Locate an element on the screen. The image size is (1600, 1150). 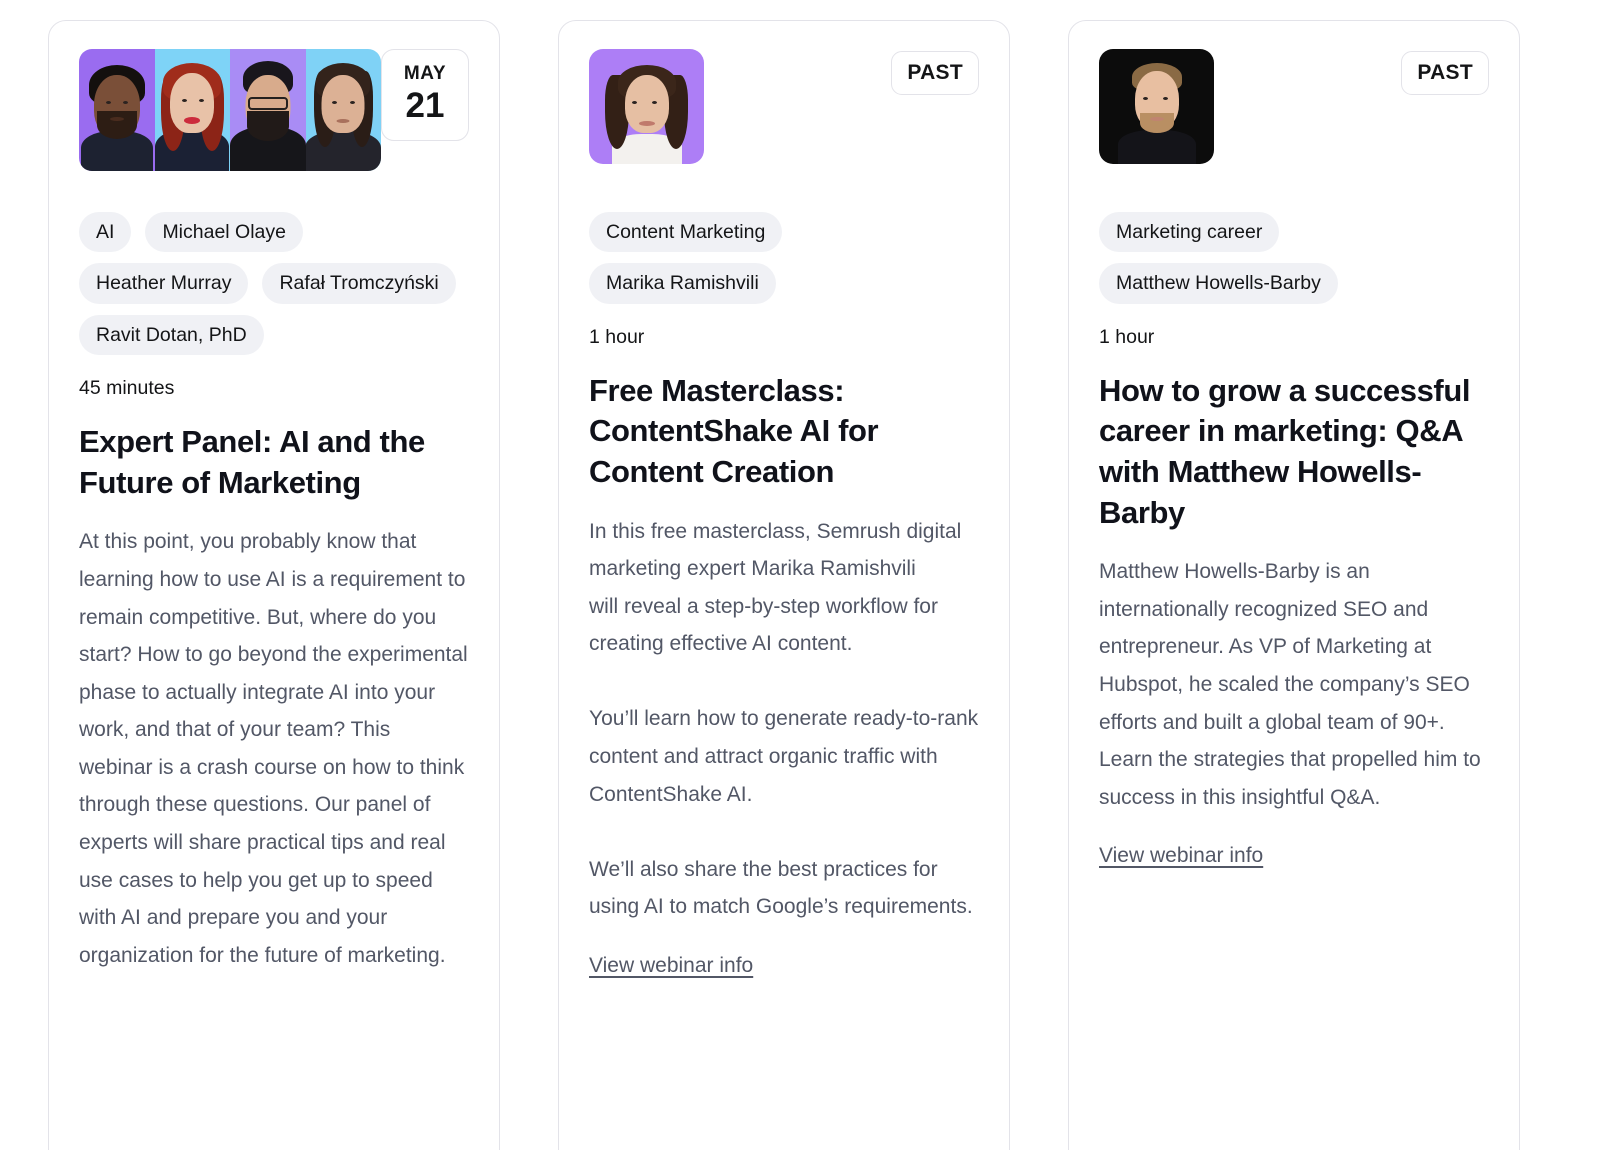
event-date-badge: MAY 21 is located at coordinates (425, 95).